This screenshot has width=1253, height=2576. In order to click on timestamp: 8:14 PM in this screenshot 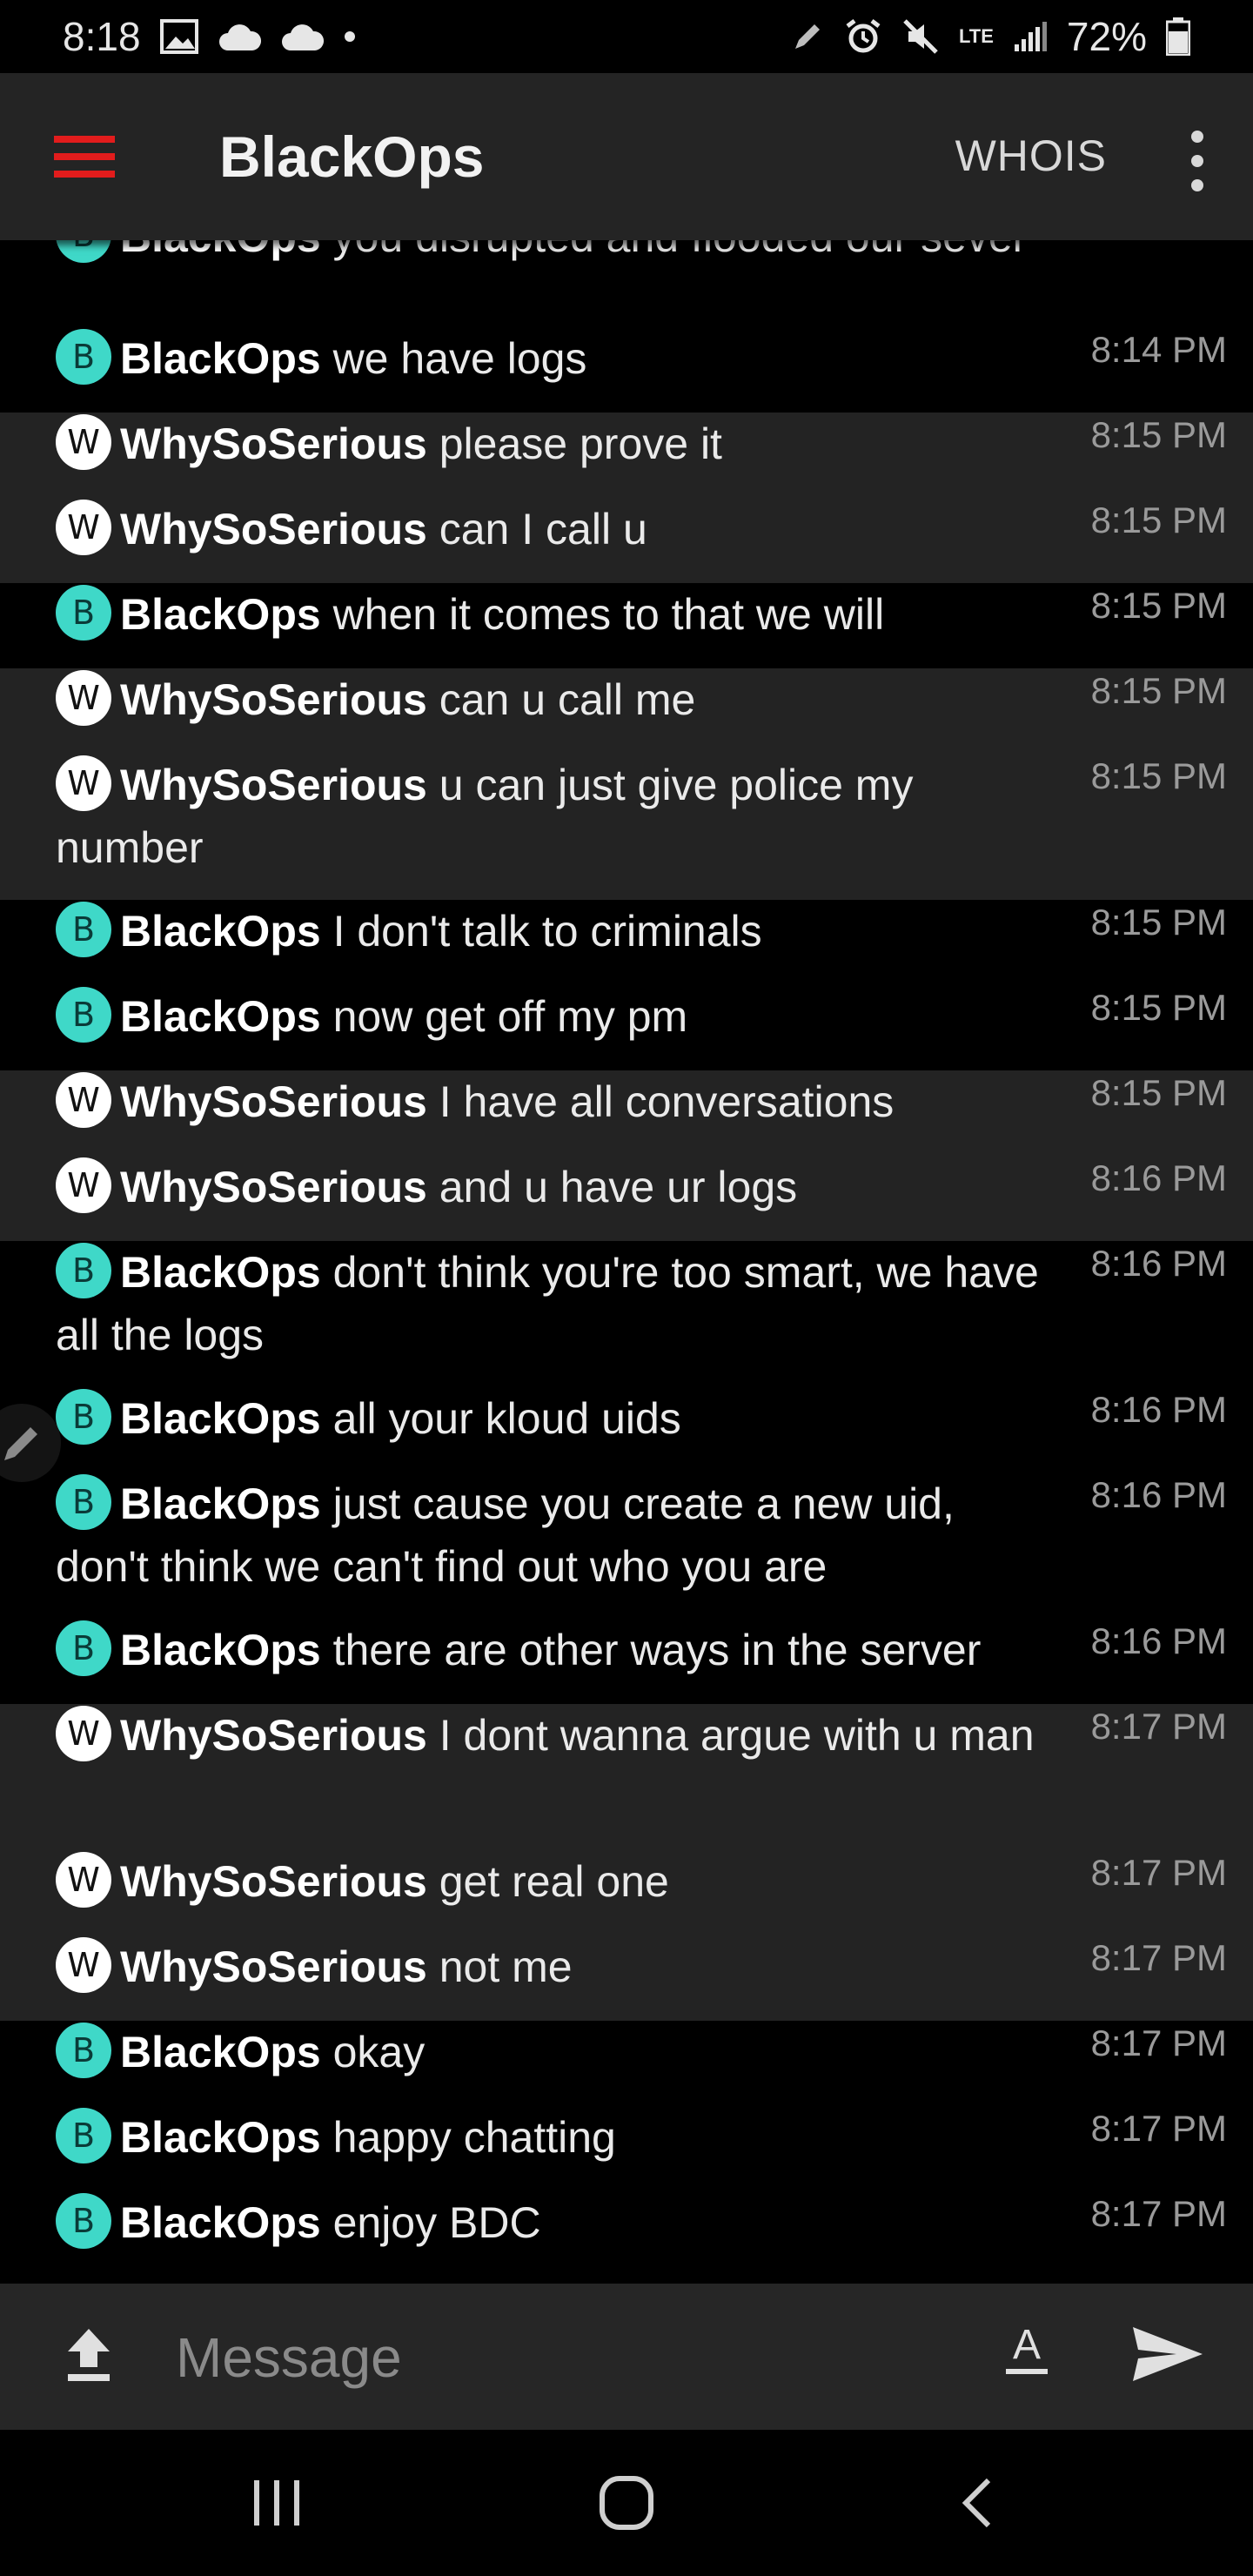, I will do `click(1158, 349)`.